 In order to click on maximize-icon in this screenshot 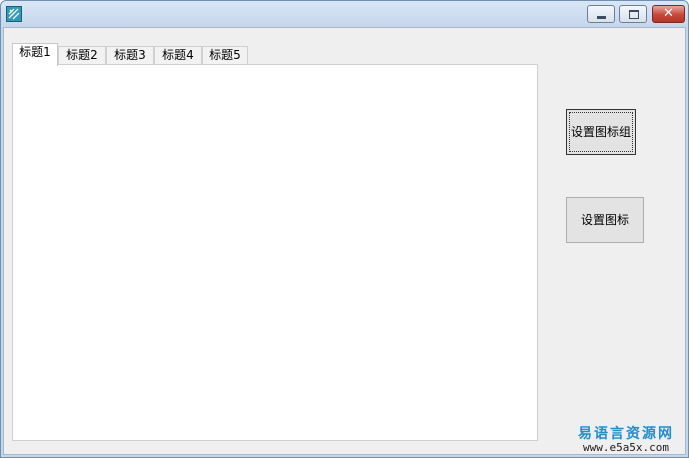, I will do `click(634, 14)`.